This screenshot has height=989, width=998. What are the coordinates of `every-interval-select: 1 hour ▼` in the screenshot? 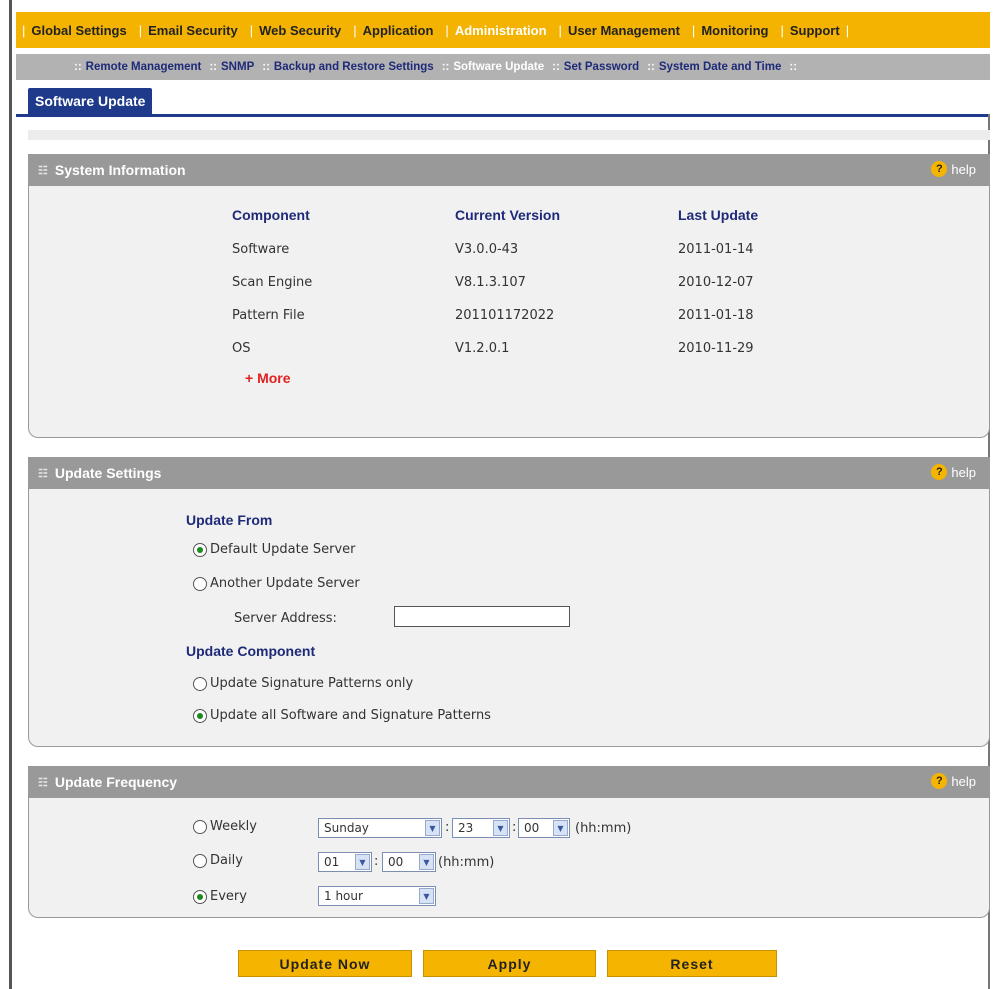 It's located at (377, 896).